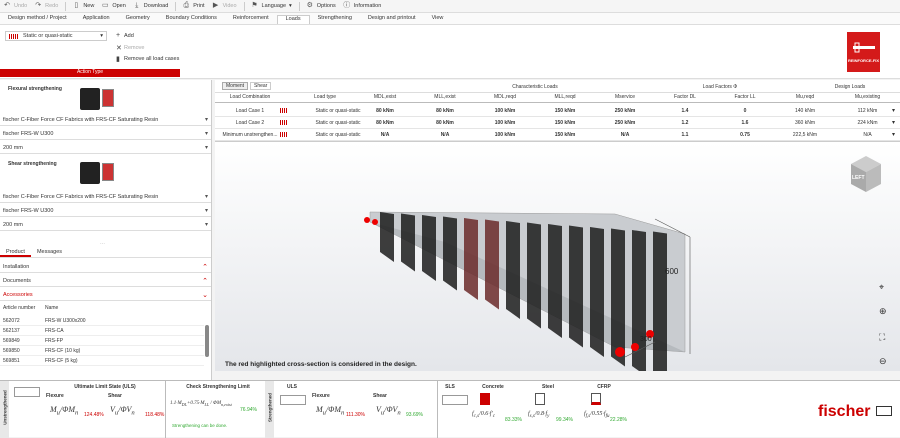  What do you see at coordinates (362, 6) in the screenshot?
I see `information-button: ⓘ Information` at bounding box center [362, 6].